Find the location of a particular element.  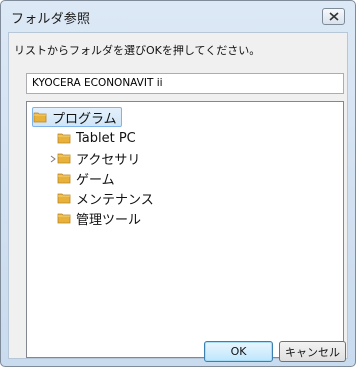

tree-item-label: 管理ツール is located at coordinates (109, 220).